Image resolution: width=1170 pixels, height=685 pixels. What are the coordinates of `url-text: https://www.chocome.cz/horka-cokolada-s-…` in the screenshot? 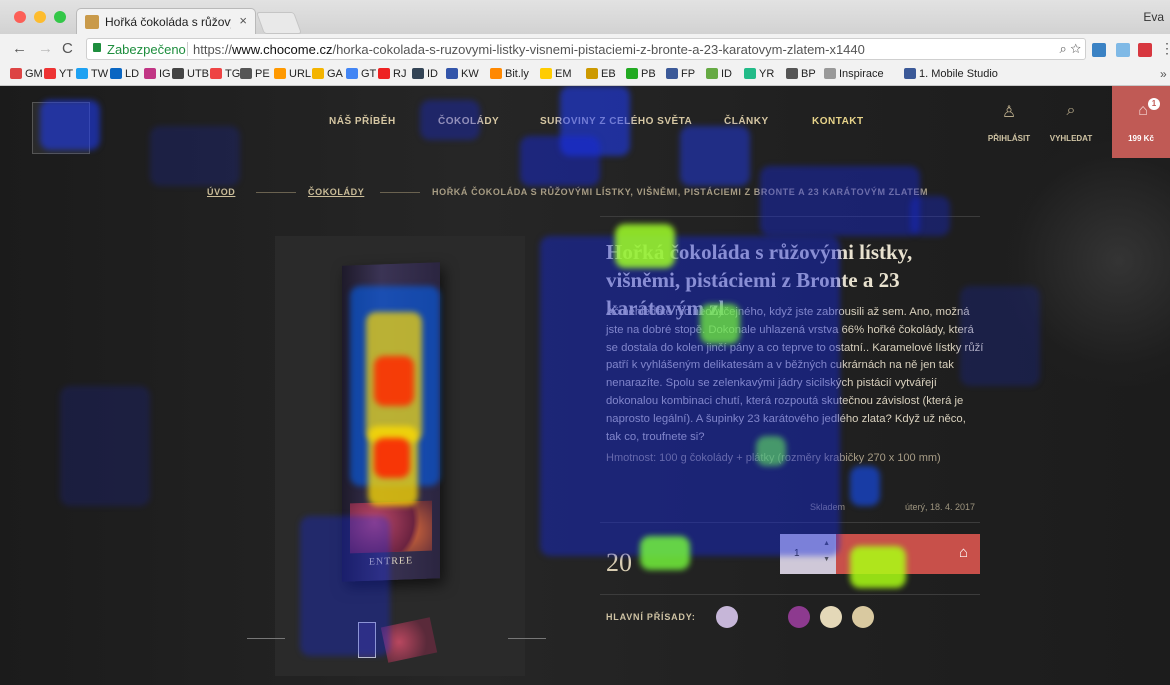 It's located at (529, 49).